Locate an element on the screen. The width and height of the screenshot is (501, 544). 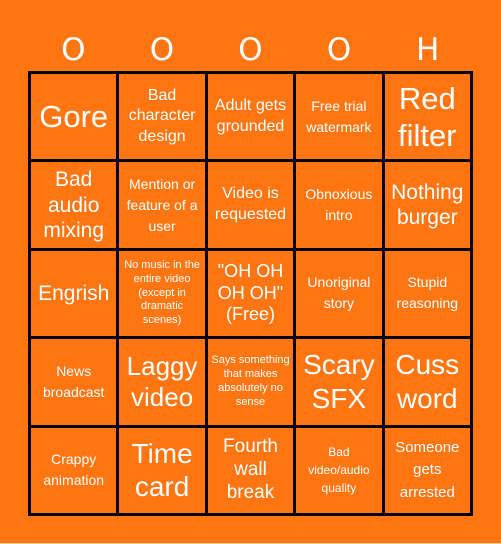
bingo-cell: "OH OH OH OH" (Free) is located at coordinates (252, 295).